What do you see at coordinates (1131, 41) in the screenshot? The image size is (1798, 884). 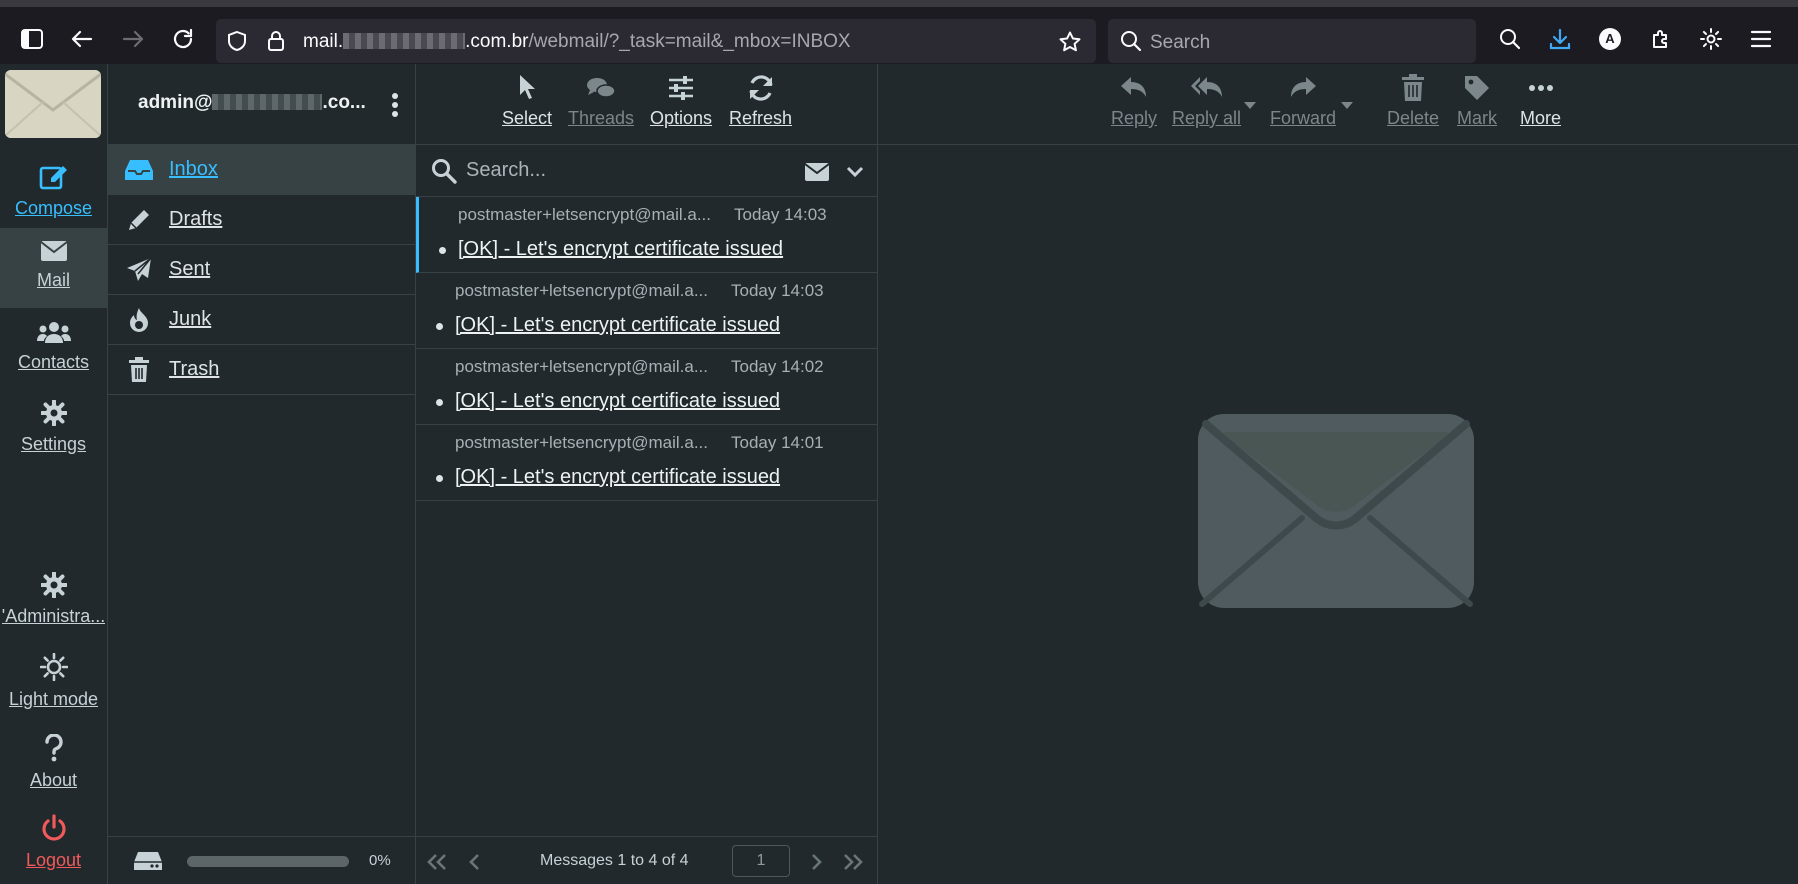 I see `search-icon` at bounding box center [1131, 41].